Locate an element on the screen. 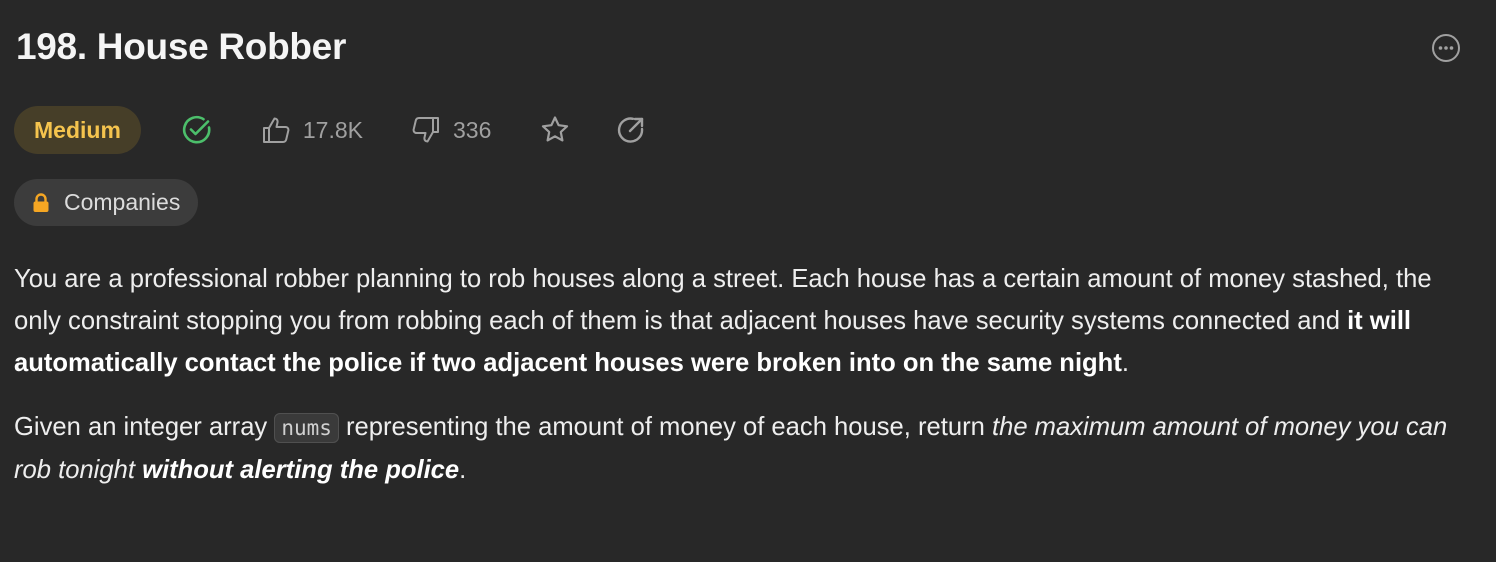 This screenshot has height=562, width=1496. more-icon is located at coordinates (1446, 50).